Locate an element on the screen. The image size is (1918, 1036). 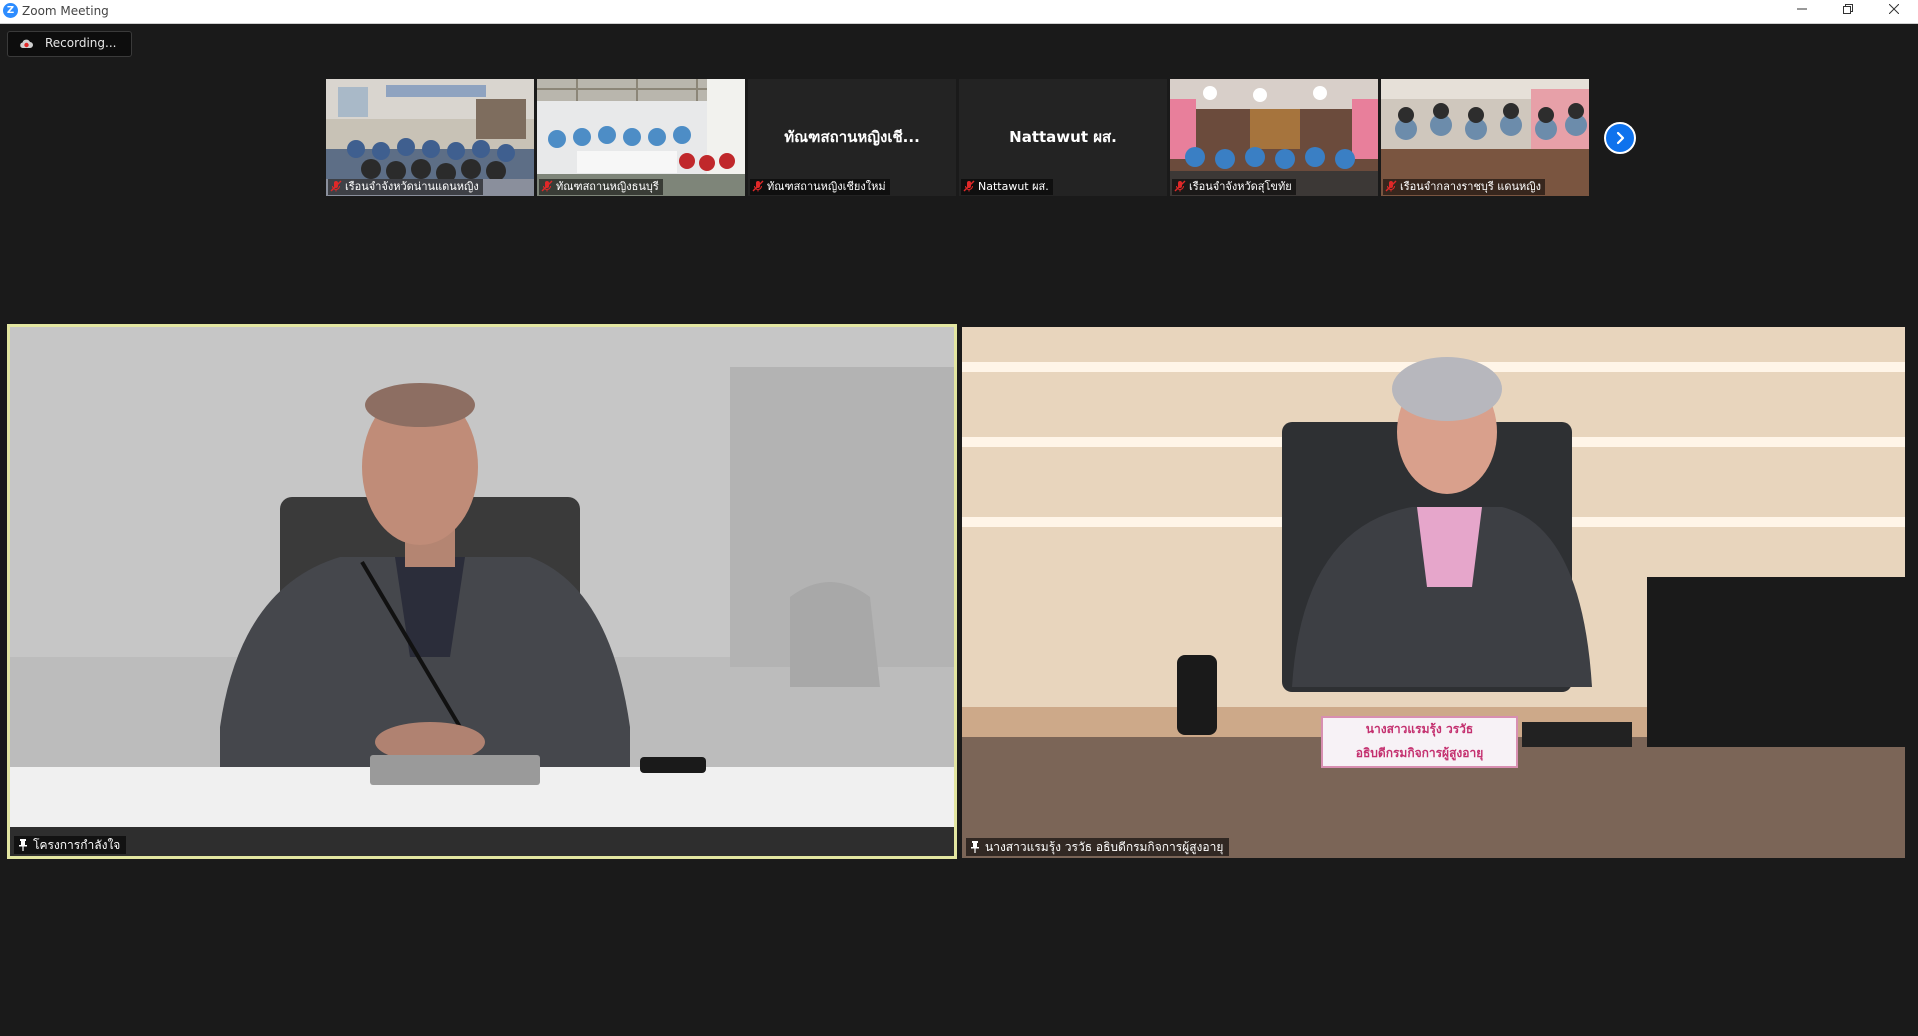
zoom-logo-icon: Z is located at coordinates (10, 10).